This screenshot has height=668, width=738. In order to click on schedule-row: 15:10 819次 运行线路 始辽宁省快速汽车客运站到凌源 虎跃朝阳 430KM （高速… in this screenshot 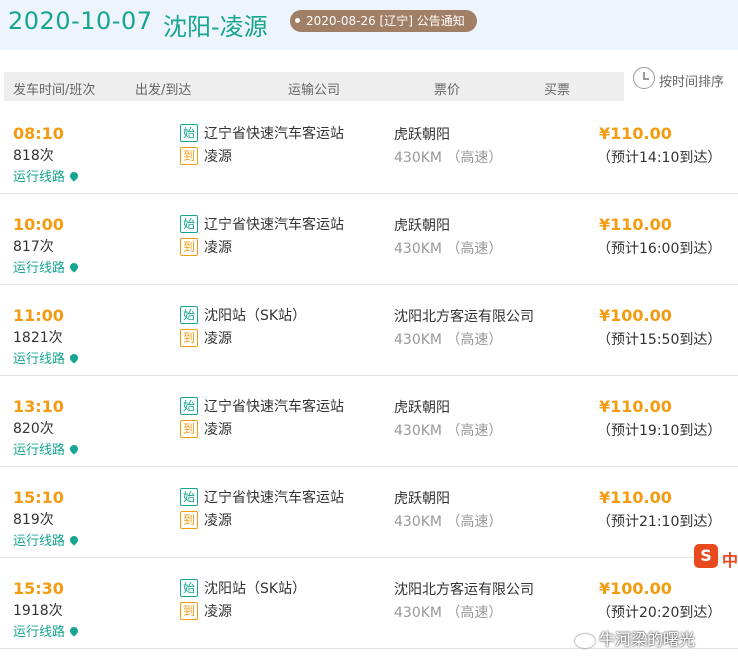, I will do `click(369, 512)`.